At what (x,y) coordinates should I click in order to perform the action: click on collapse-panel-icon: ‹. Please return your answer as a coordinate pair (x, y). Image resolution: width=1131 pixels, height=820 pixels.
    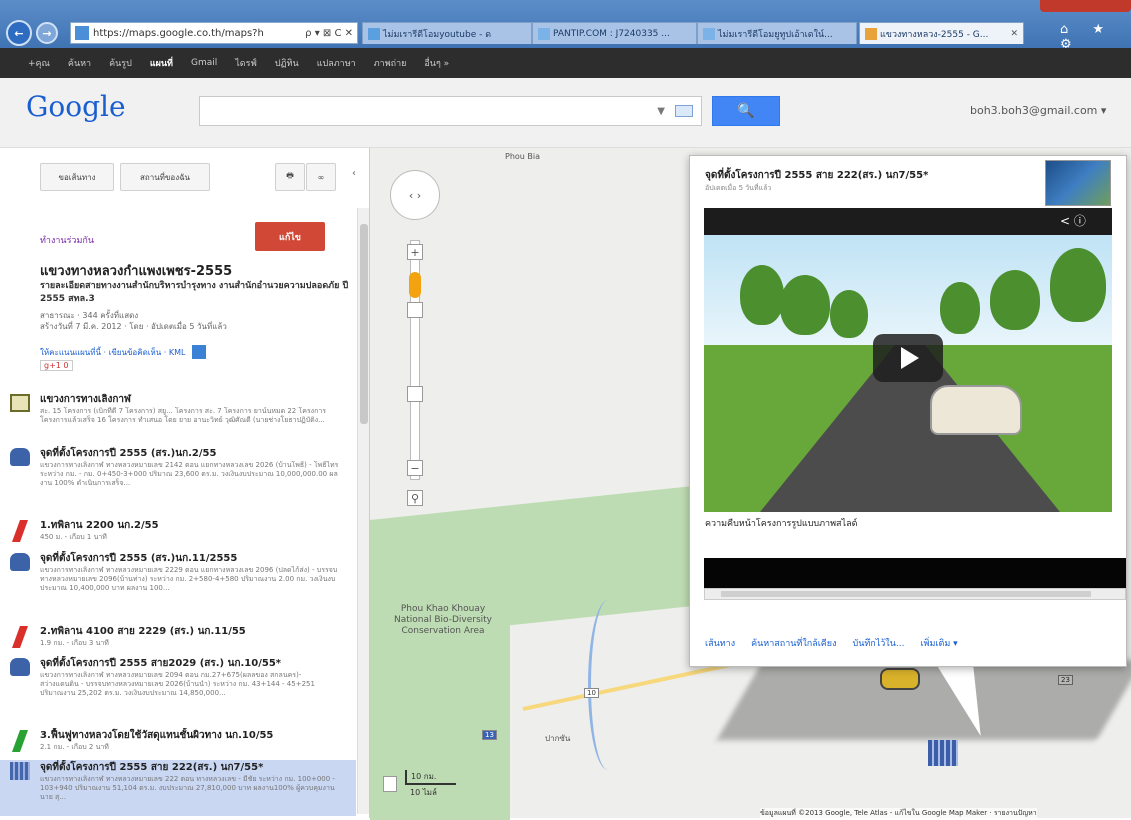
    Looking at the image, I should click on (354, 173).